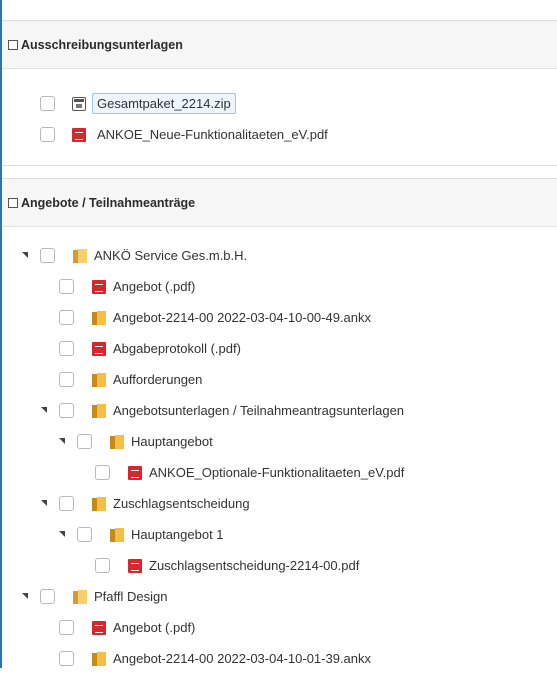 The height and width of the screenshot is (678, 557). I want to click on panel-header: Ausschreibungsunterlagen, so click(279, 45).